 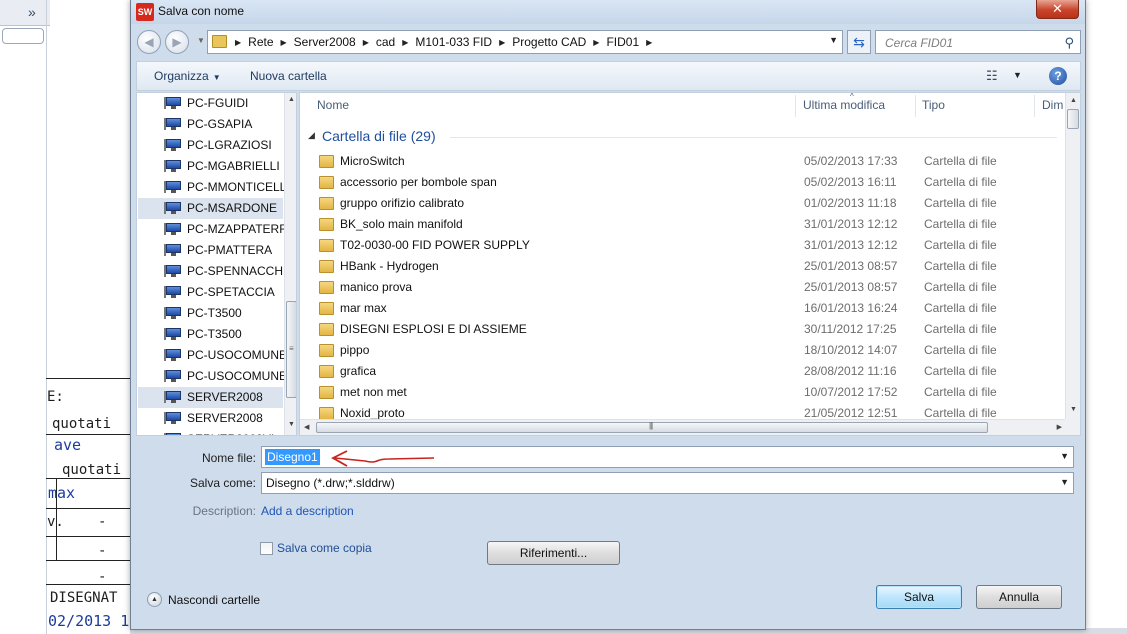 I want to click on filename-value: Disegno1, so click(x=292, y=457).